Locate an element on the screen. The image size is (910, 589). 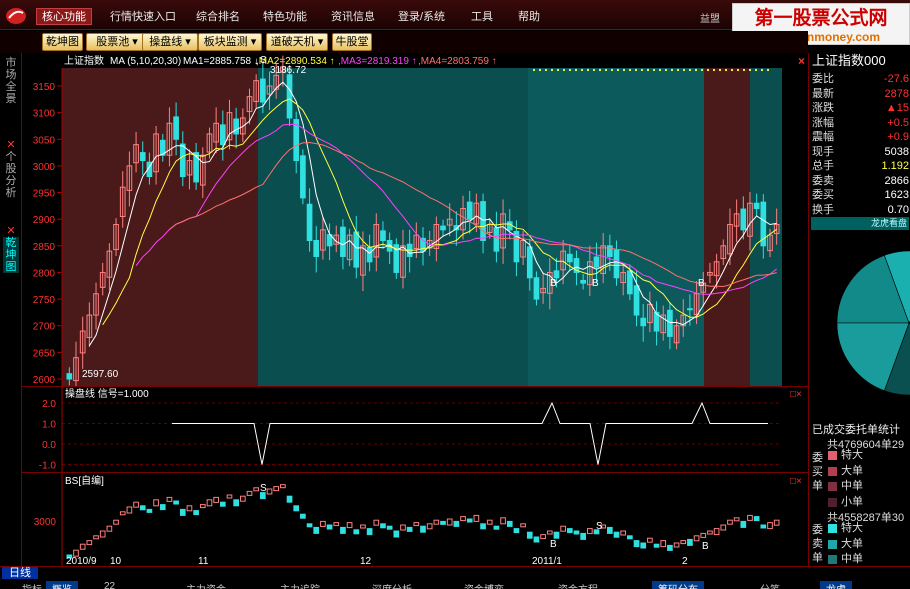
toolbar-button-5: 牛股堂 is located at coordinates (352, 42).